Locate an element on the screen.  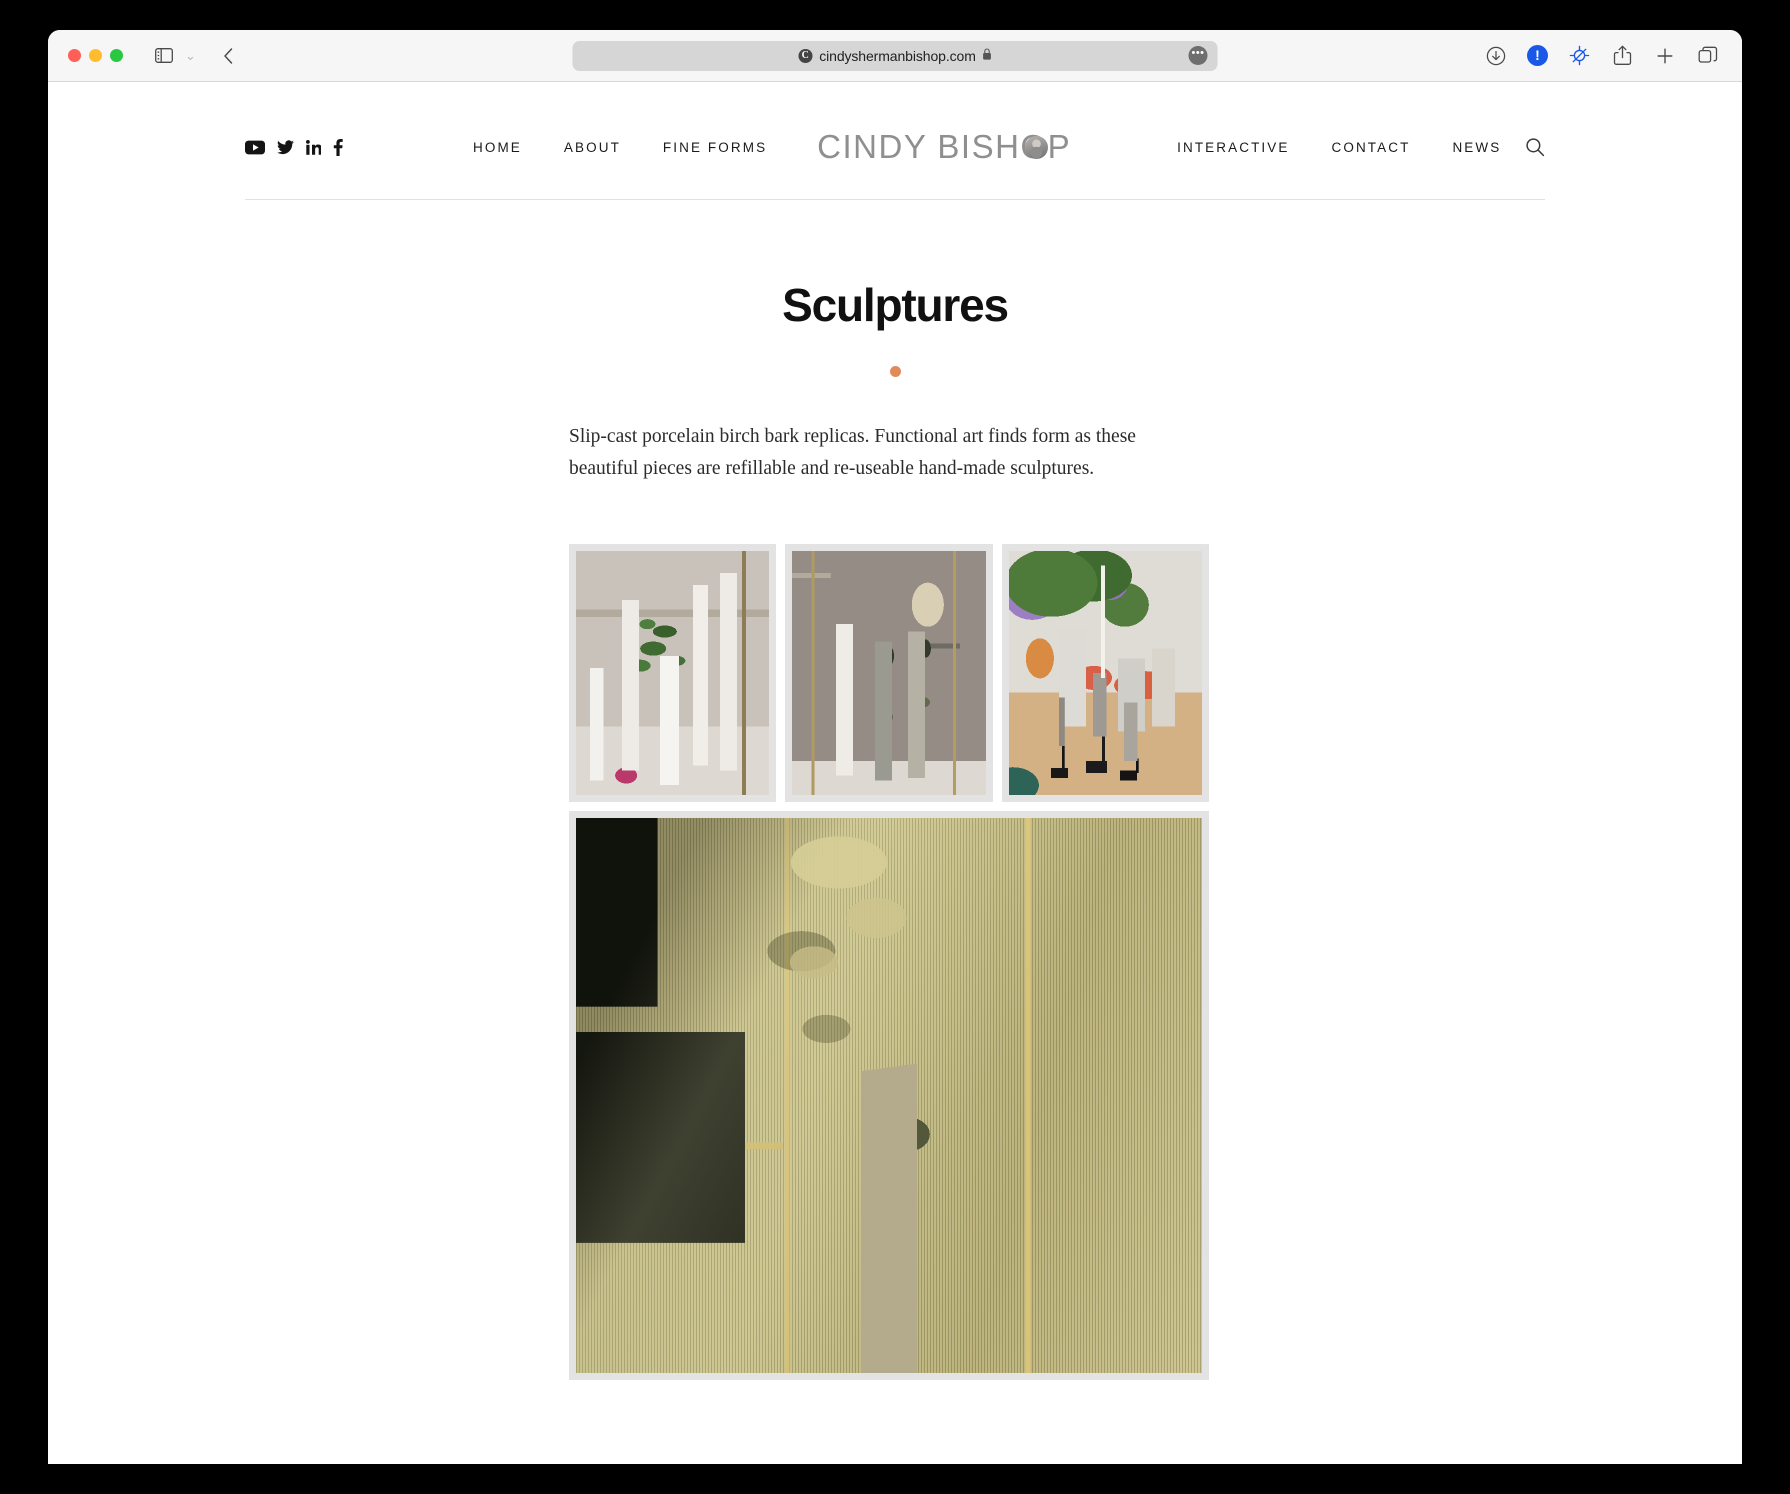
primary-nav-left: HOME ABOUT FINE FORMS is located at coordinates (620, 147).